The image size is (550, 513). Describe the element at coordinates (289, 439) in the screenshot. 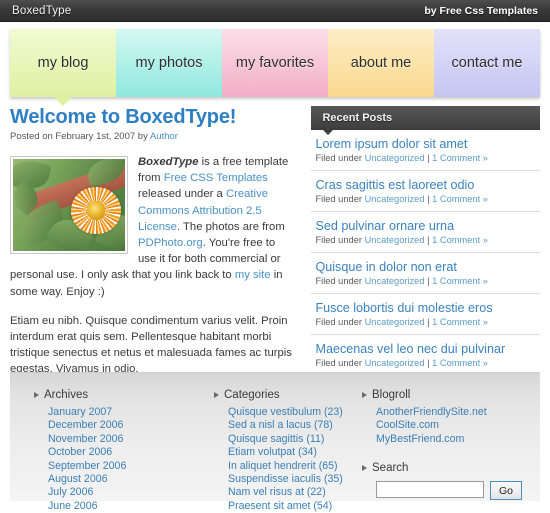

I see `category-link: Quisque sagittis (11)` at that location.